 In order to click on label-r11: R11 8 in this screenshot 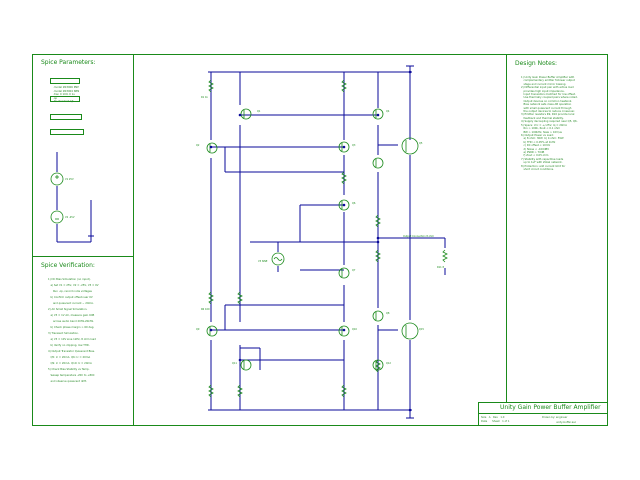, I will do `click(440, 267)`.